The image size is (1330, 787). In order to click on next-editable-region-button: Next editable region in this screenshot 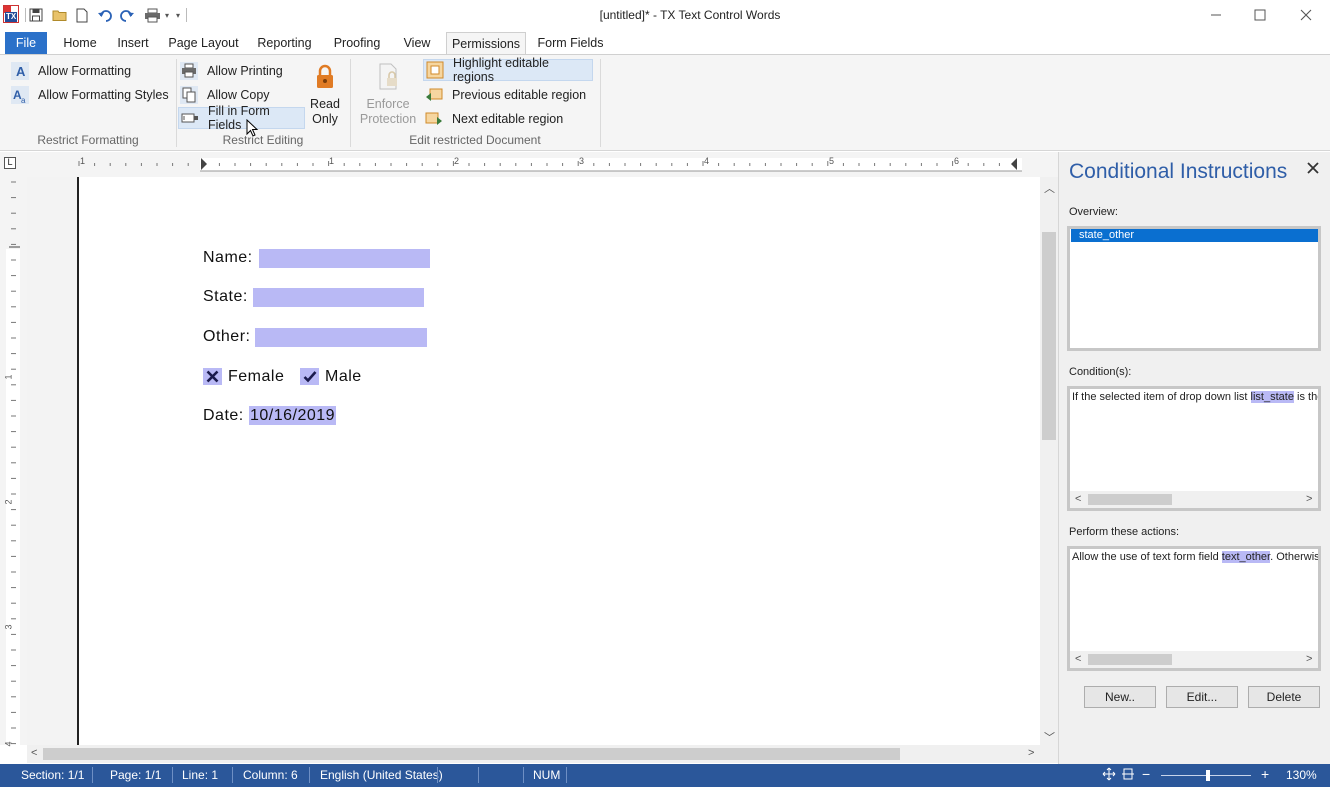, I will do `click(493, 119)`.